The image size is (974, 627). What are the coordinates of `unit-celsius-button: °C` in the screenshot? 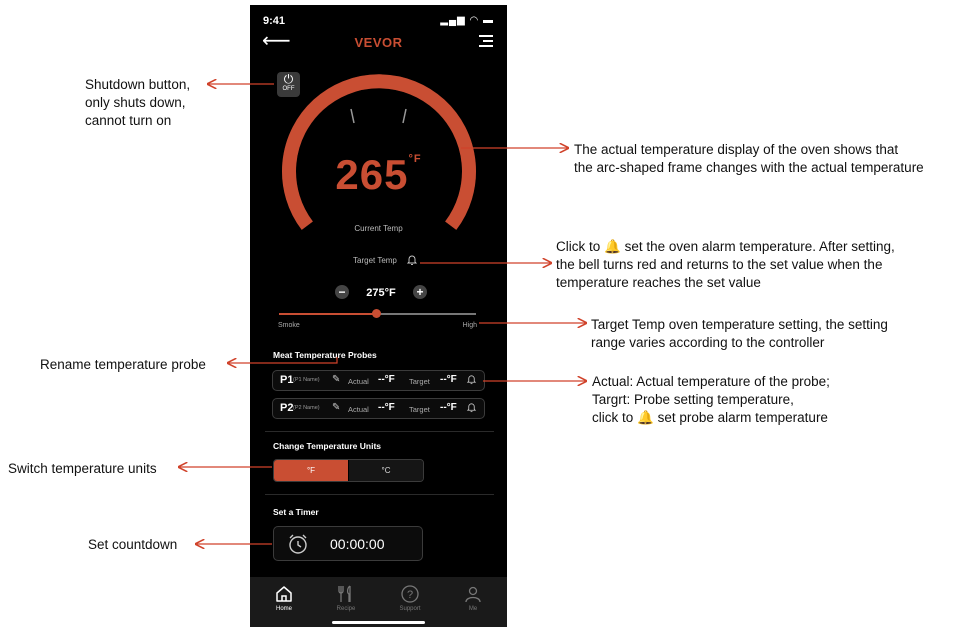 It's located at (386, 470).